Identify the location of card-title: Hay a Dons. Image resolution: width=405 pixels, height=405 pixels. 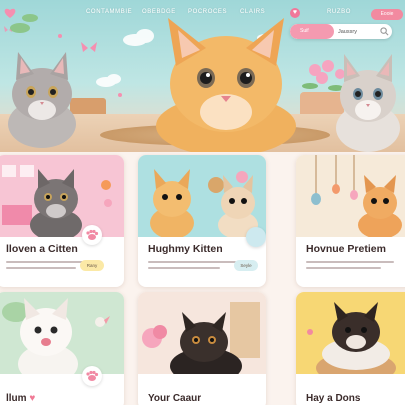
(333, 398).